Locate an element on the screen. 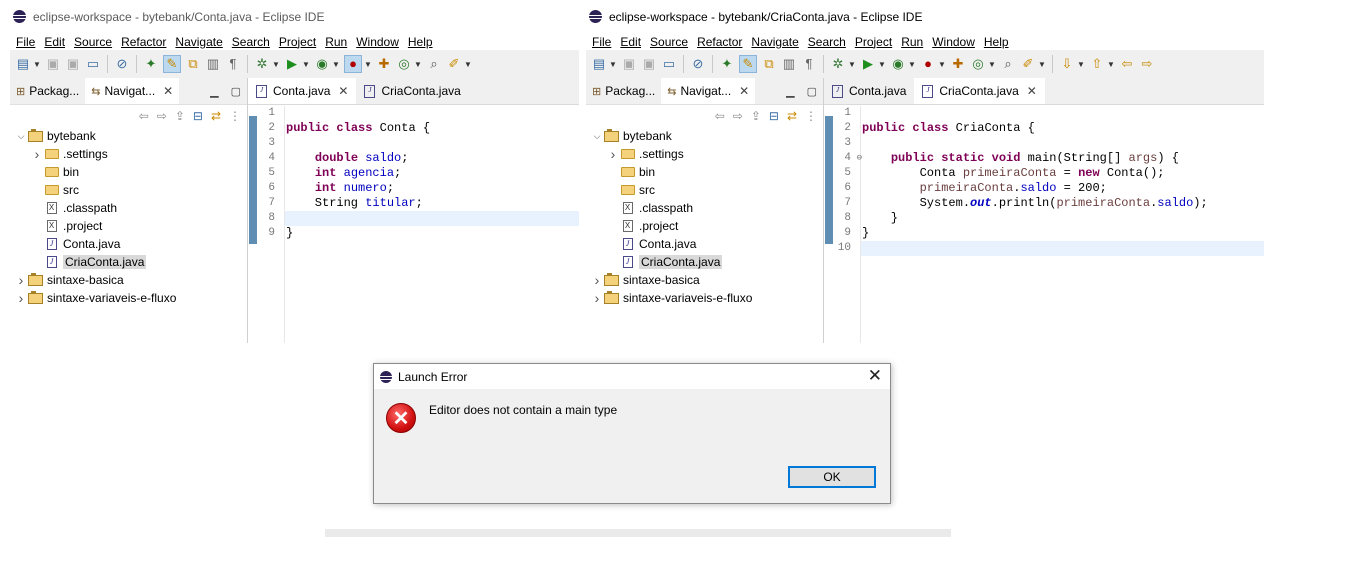 This screenshot has width=1359, height=566. menu-refactor: Refactor is located at coordinates (720, 42).